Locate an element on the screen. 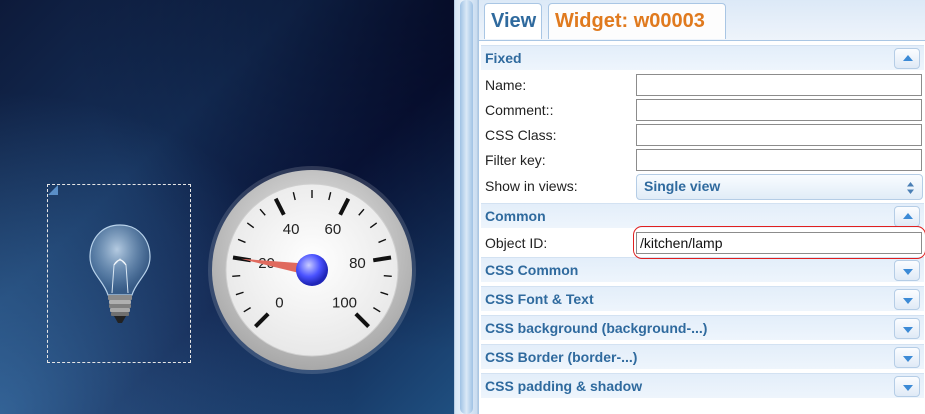 This screenshot has height=414, width=925. show-in-views-label: Show in views: is located at coordinates (531, 186).